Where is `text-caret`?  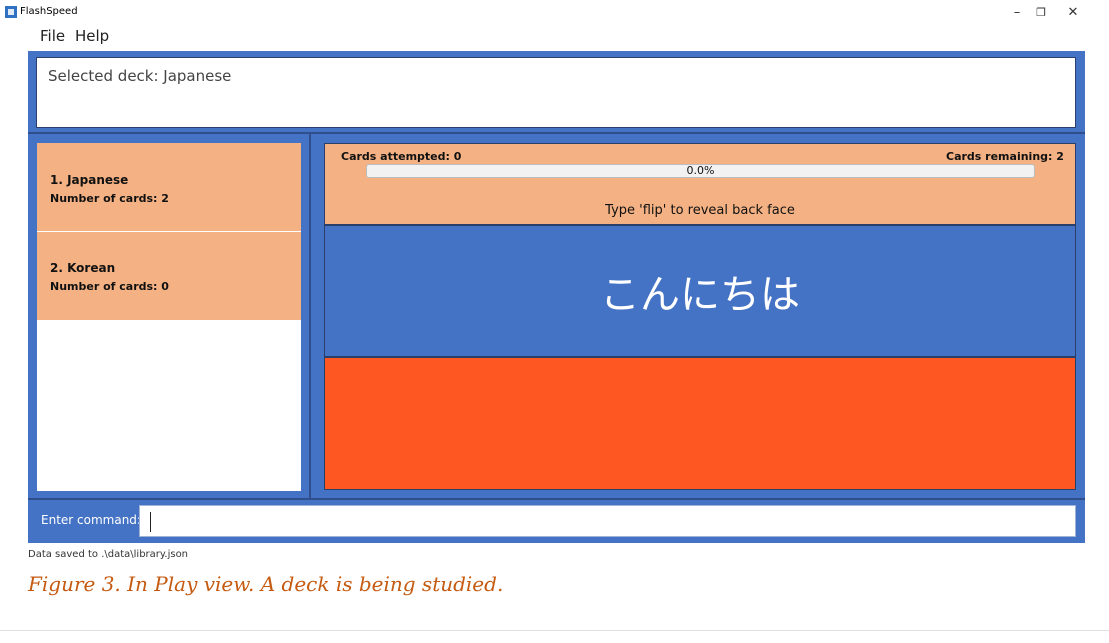 text-caret is located at coordinates (150, 522).